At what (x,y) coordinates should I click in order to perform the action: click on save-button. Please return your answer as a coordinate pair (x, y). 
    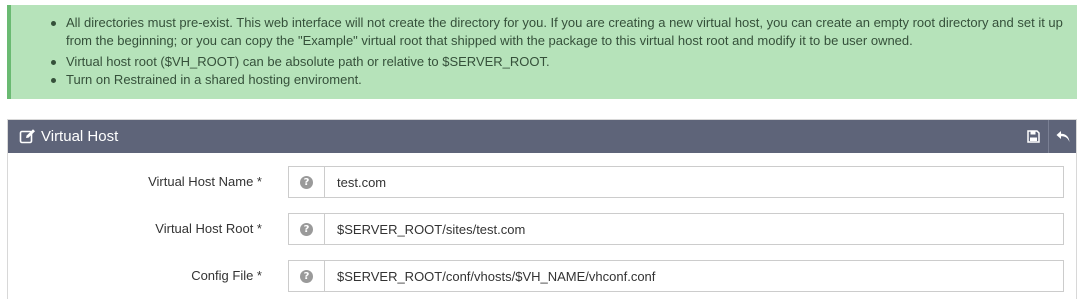
    Looking at the image, I should click on (1033, 136).